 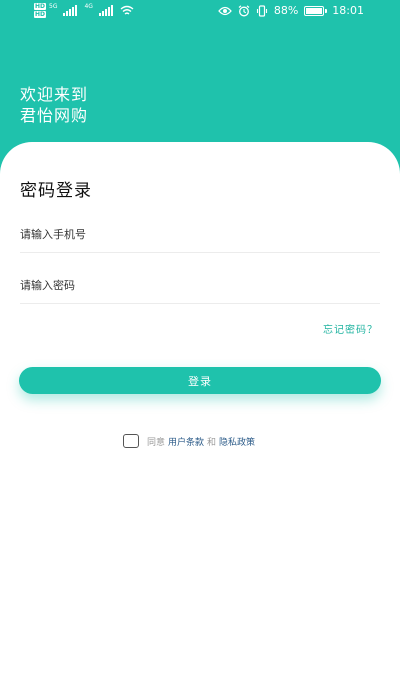 I want to click on status-left: HD HD 5G 4G, so click(x=84, y=10).